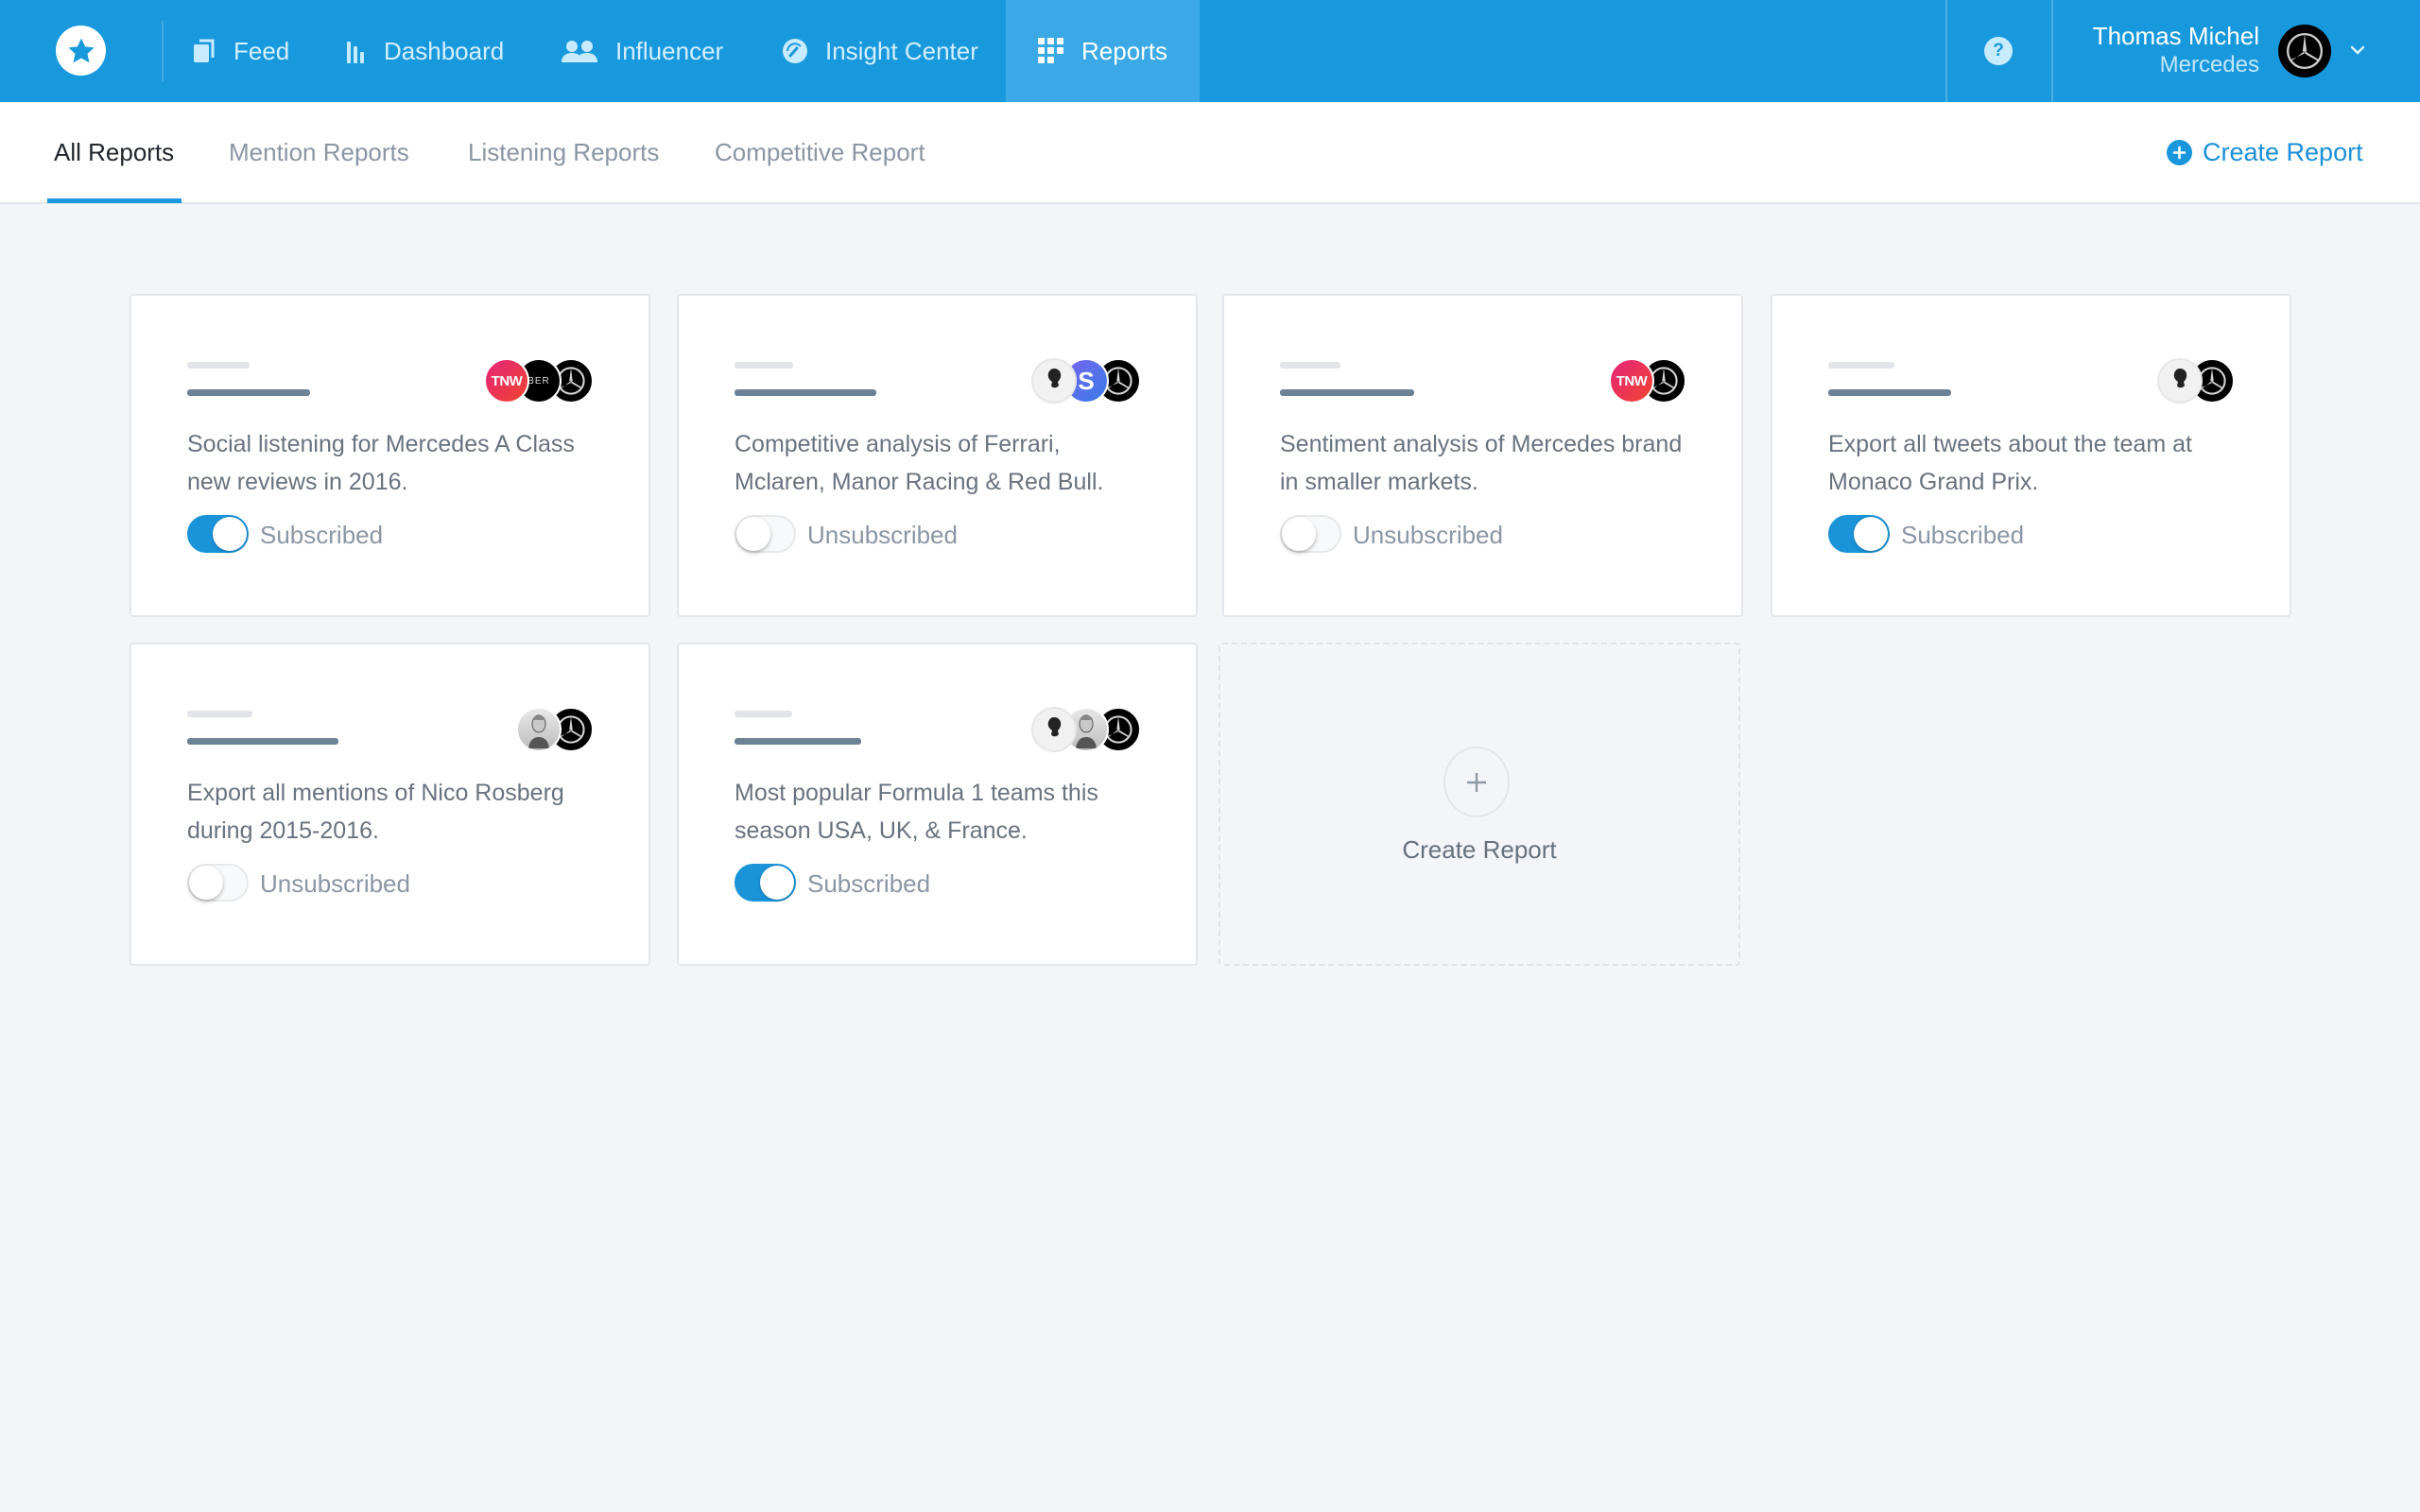  Describe the element at coordinates (1051, 51) in the screenshot. I see `grid-icon` at that location.